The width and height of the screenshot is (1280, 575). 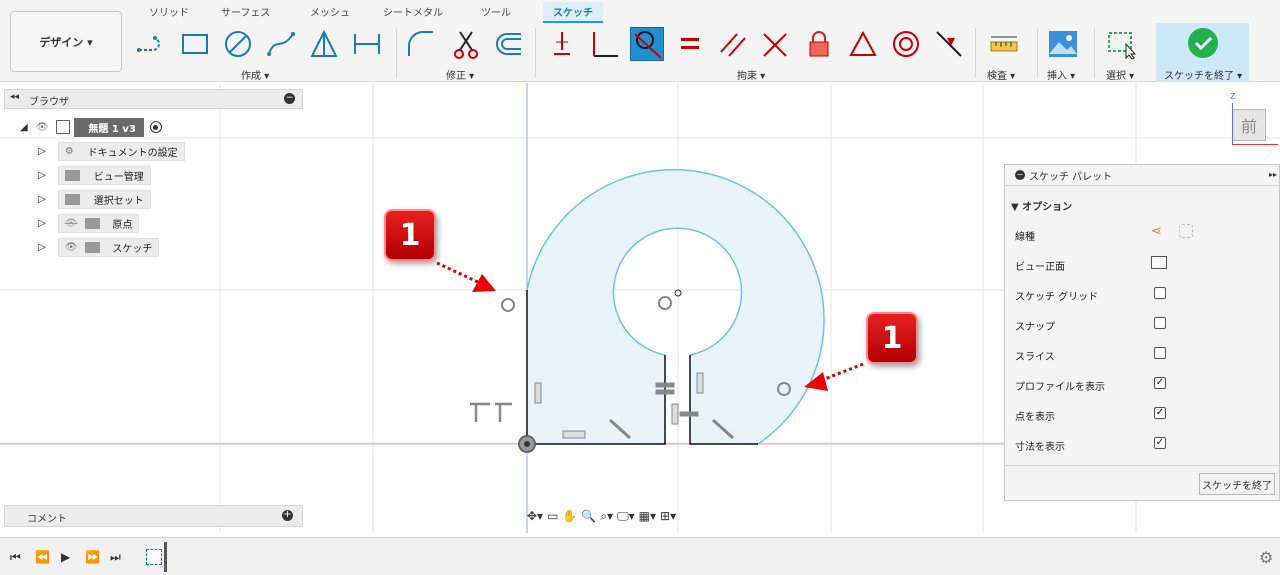 What do you see at coordinates (324, 44) in the screenshot?
I see `triangle-tool-icon` at bounding box center [324, 44].